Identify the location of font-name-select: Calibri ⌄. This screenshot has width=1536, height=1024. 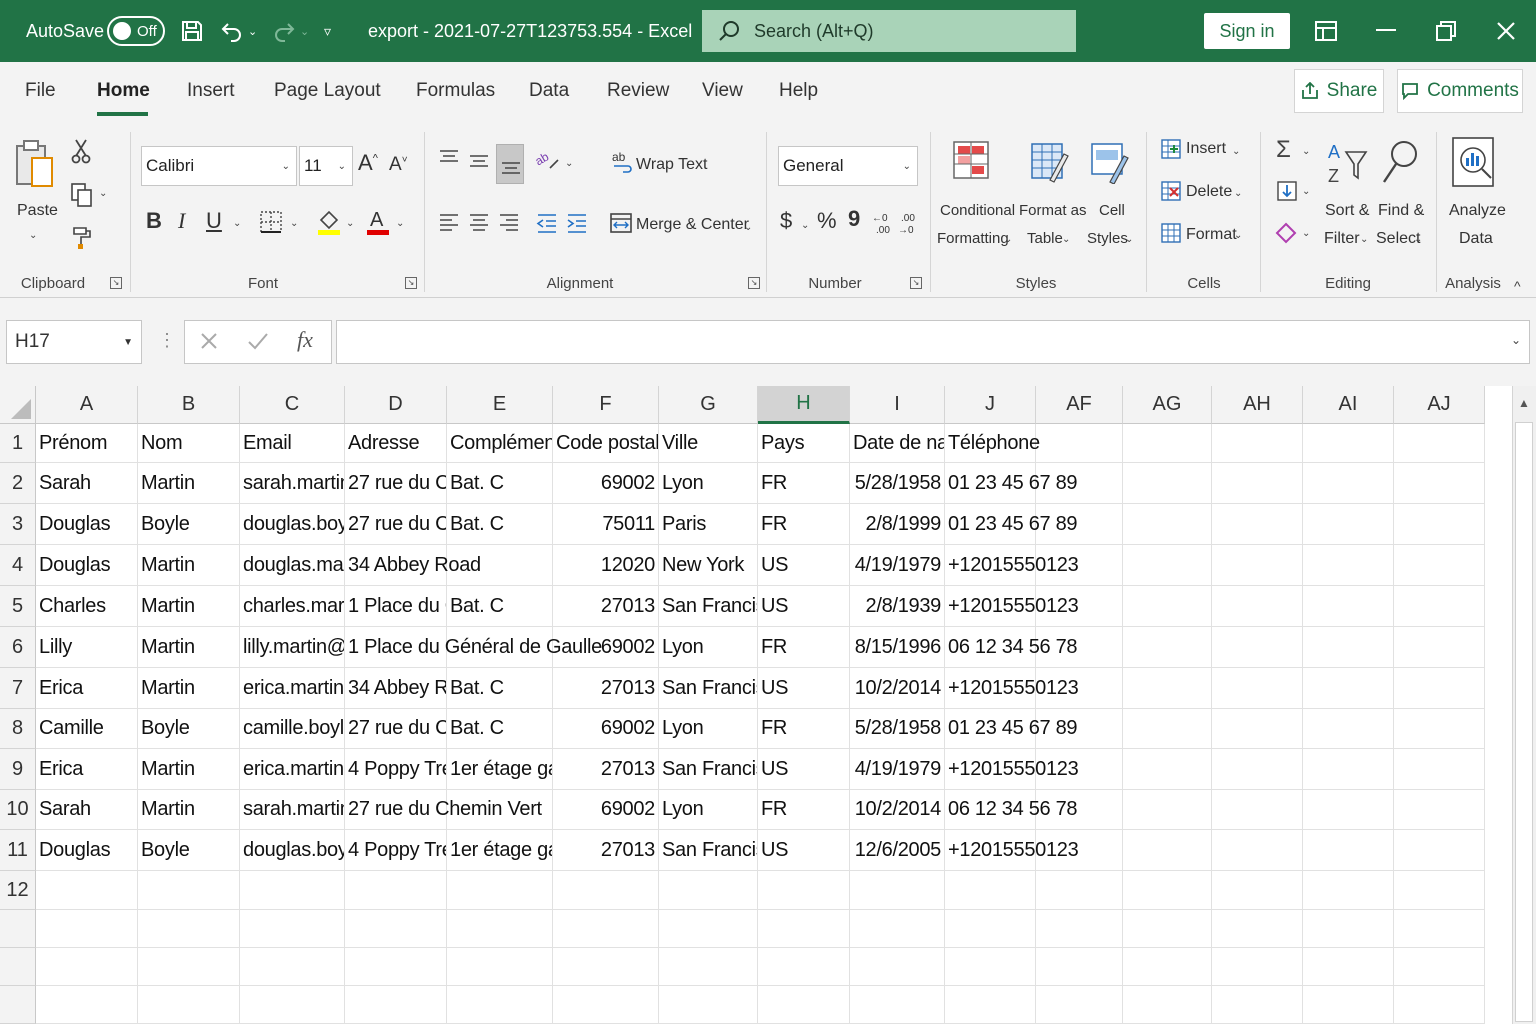
(219, 166).